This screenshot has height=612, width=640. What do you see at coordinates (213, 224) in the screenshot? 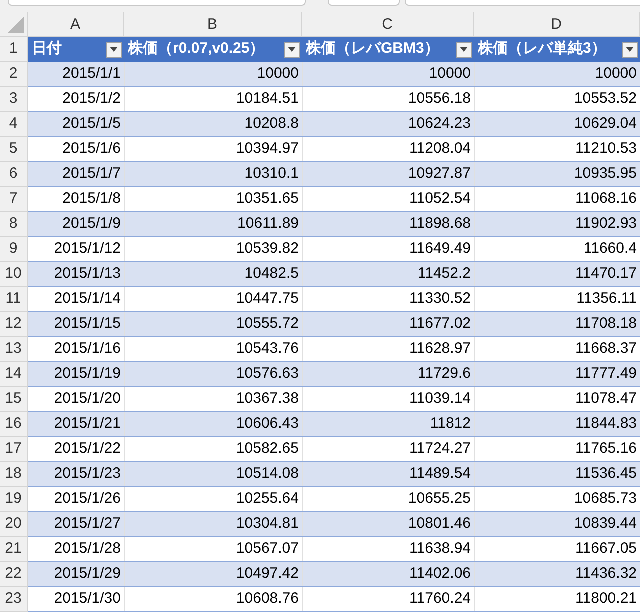
I see `table-cell: 10611.89` at bounding box center [213, 224].